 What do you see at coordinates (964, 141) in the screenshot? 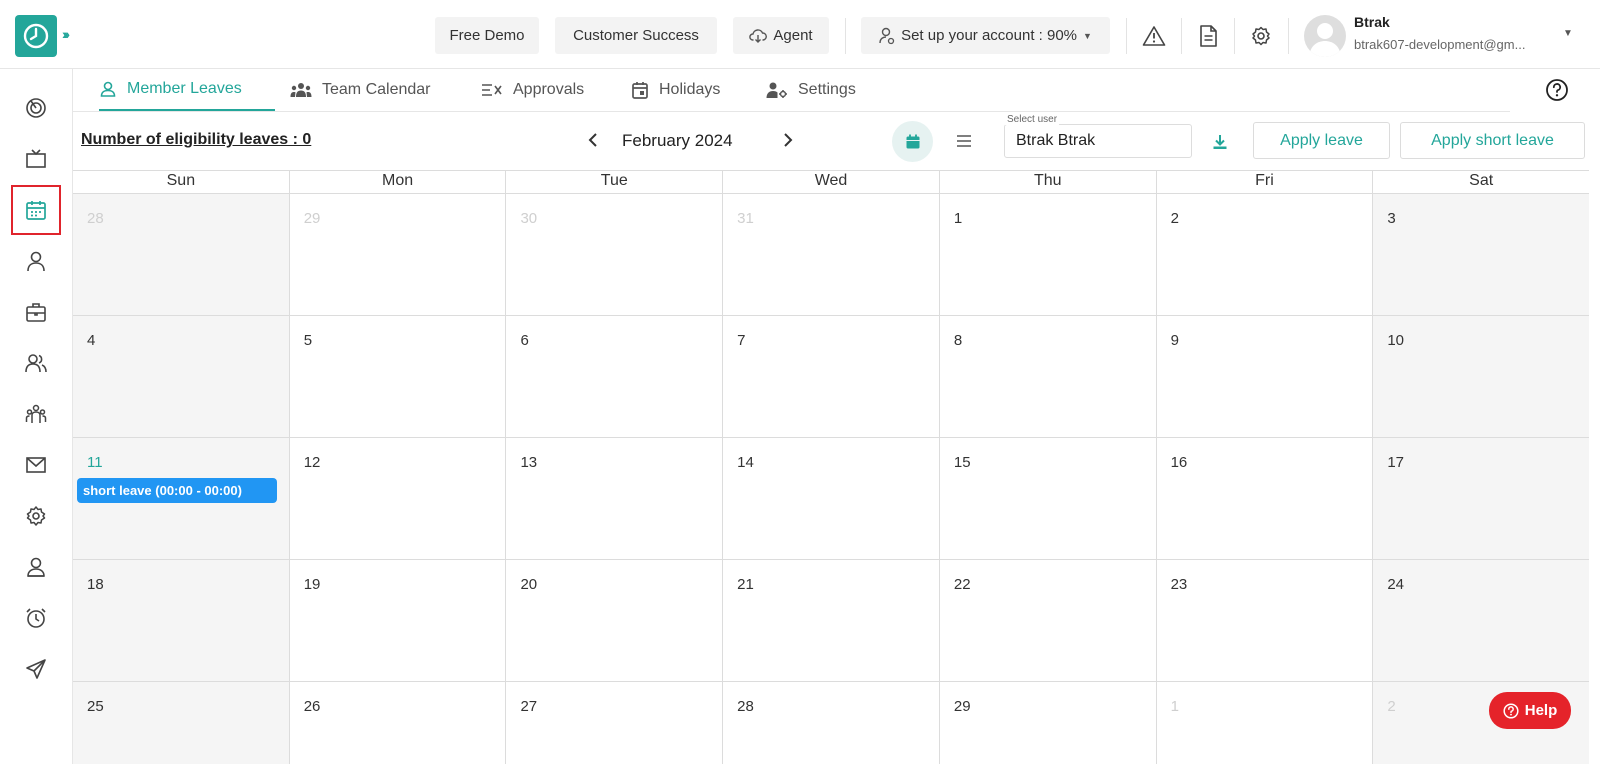
I see `list-view-icon` at bounding box center [964, 141].